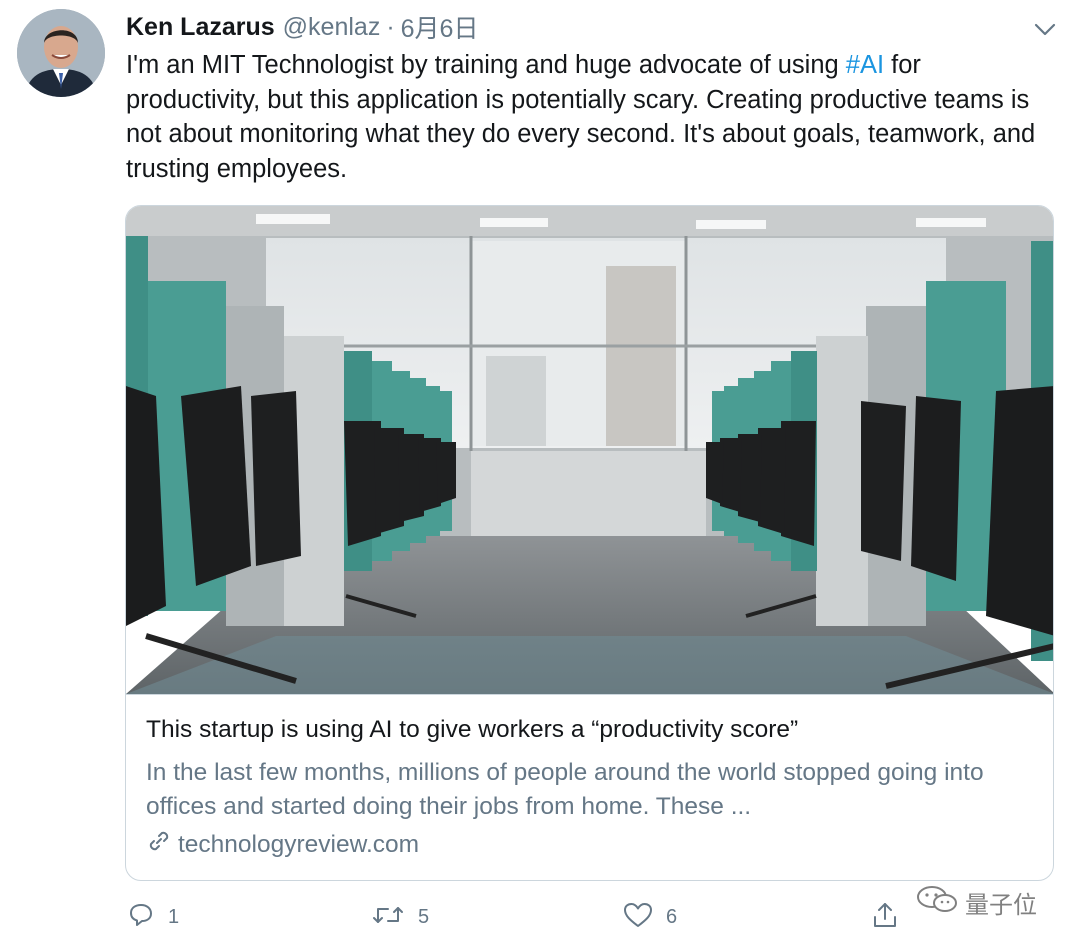 This screenshot has height=950, width=1080. What do you see at coordinates (424, 916) in the screenshot?
I see `retweet-count: 5` at bounding box center [424, 916].